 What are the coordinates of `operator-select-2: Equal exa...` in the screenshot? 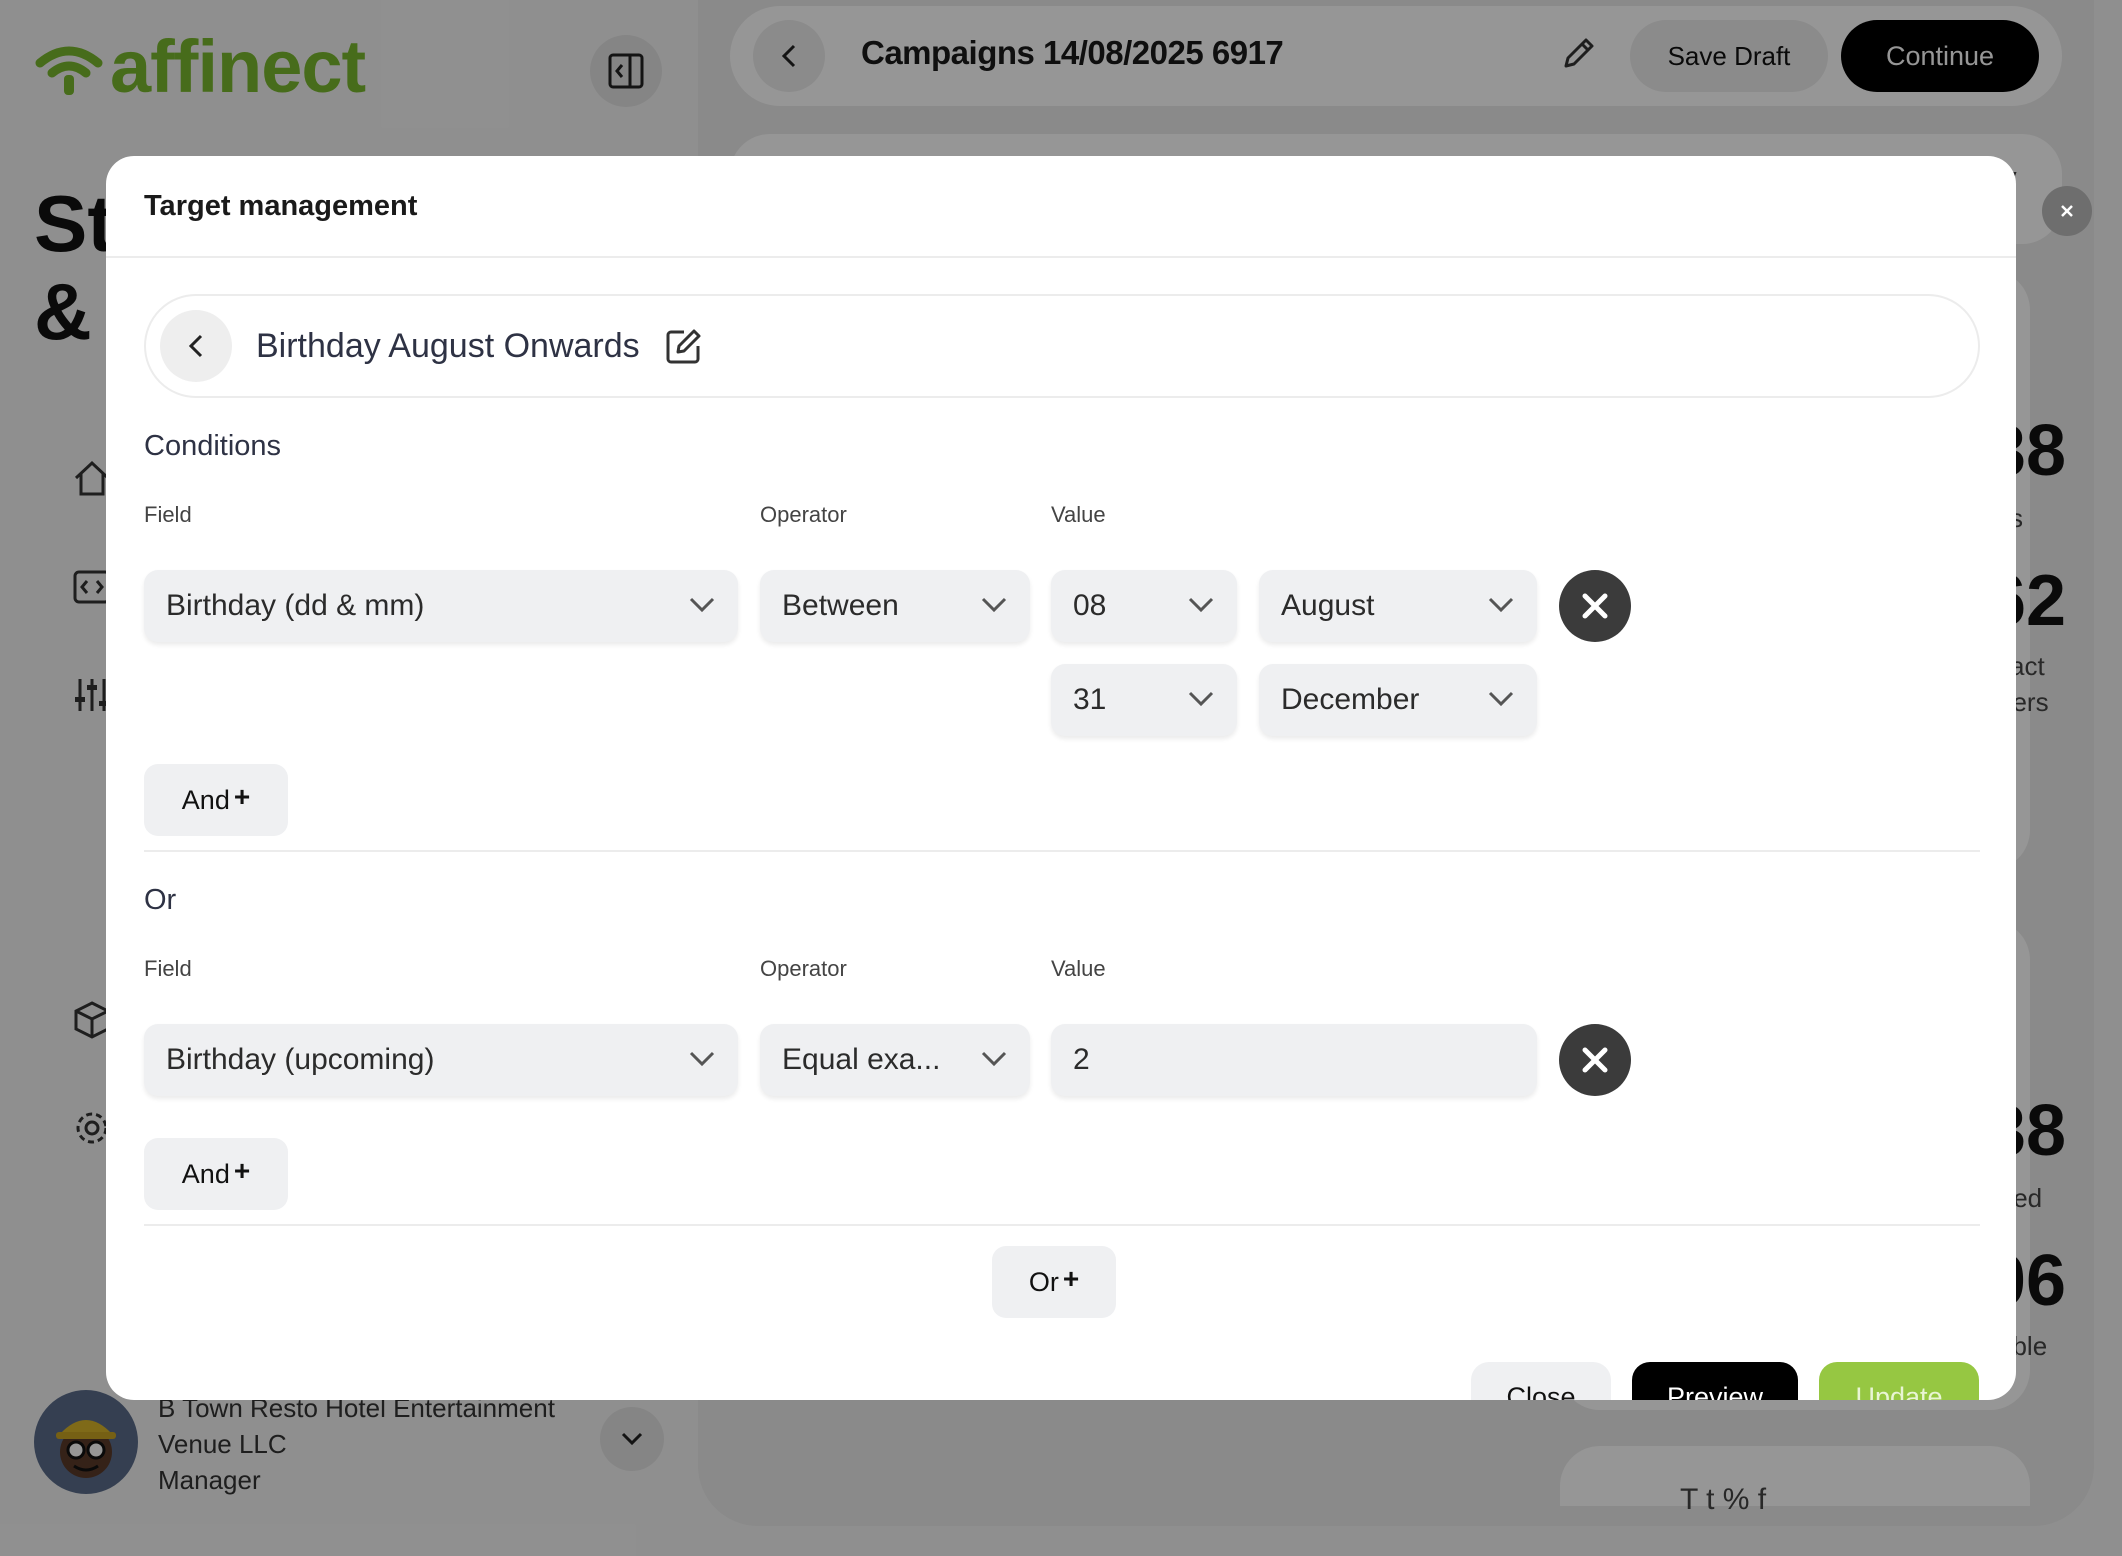 It's located at (895, 1060).